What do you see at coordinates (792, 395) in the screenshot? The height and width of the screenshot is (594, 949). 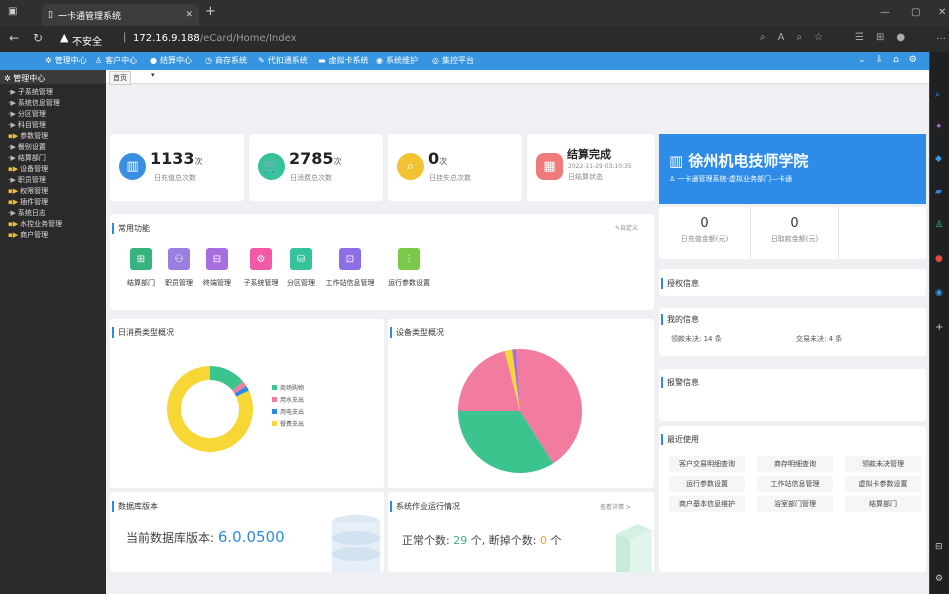 I see `alarm-panel: 报警信息` at bounding box center [792, 395].